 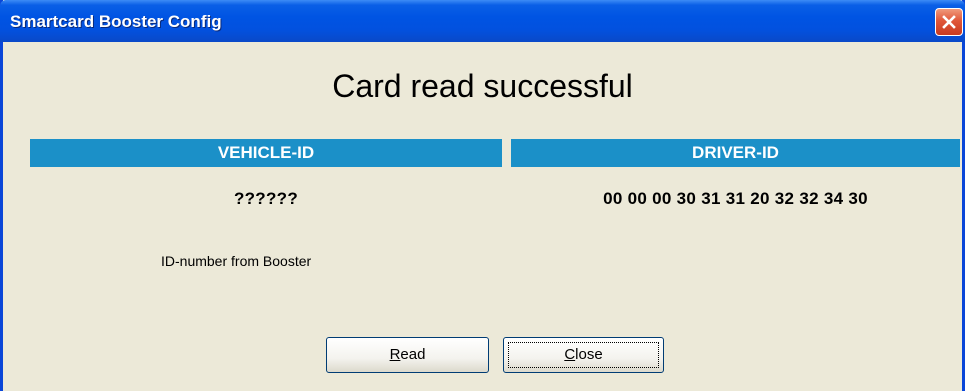 I want to click on driver-id-header: DRIVER-ID, so click(x=735, y=153).